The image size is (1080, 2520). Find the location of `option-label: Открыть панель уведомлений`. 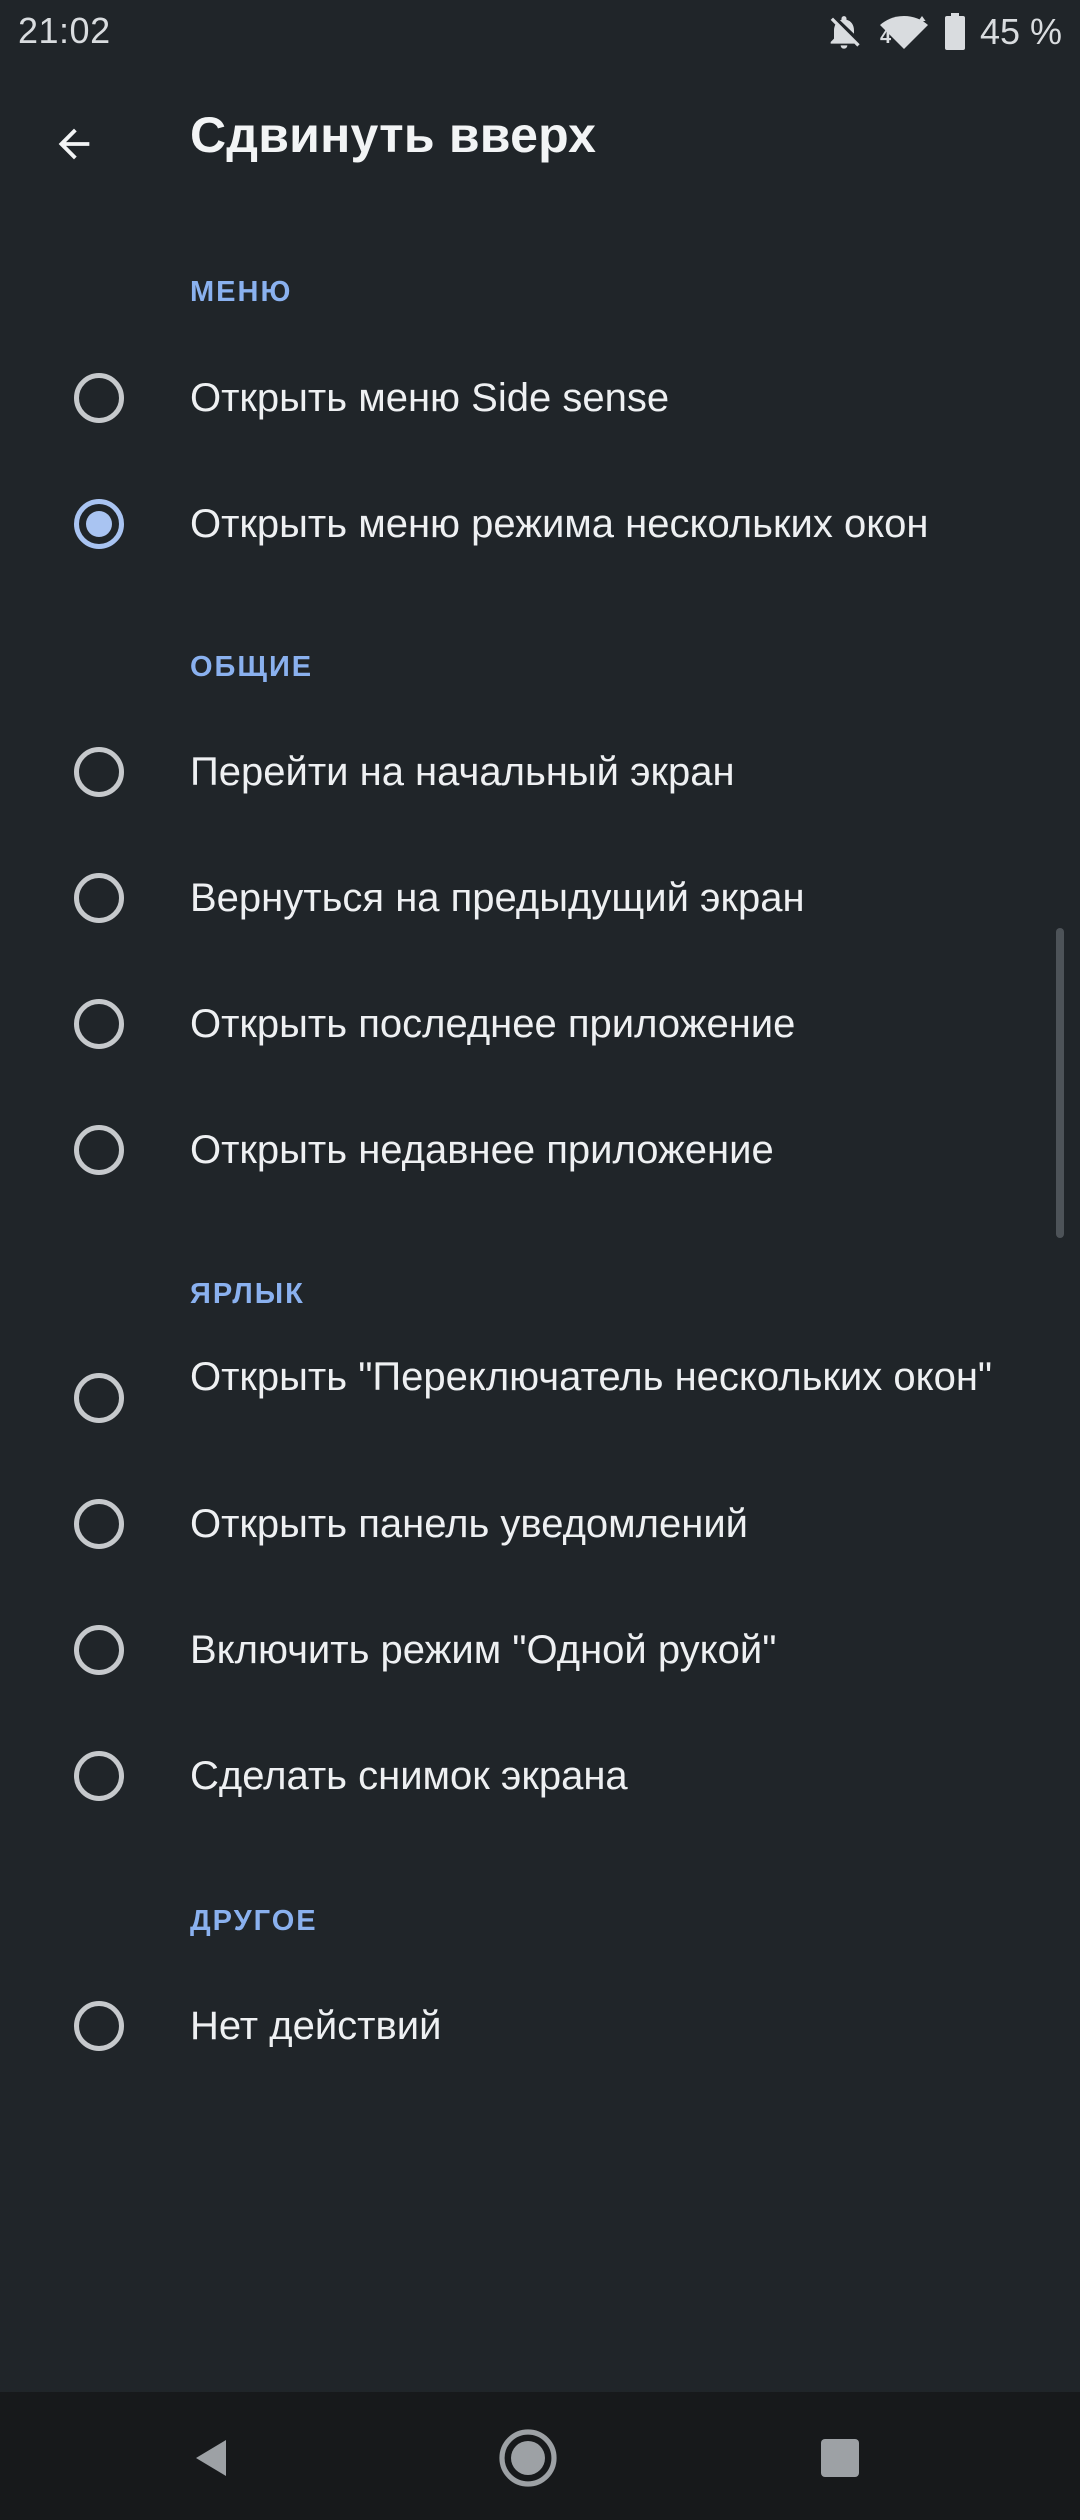

option-label: Открыть панель уведомлений is located at coordinates (469, 1524).